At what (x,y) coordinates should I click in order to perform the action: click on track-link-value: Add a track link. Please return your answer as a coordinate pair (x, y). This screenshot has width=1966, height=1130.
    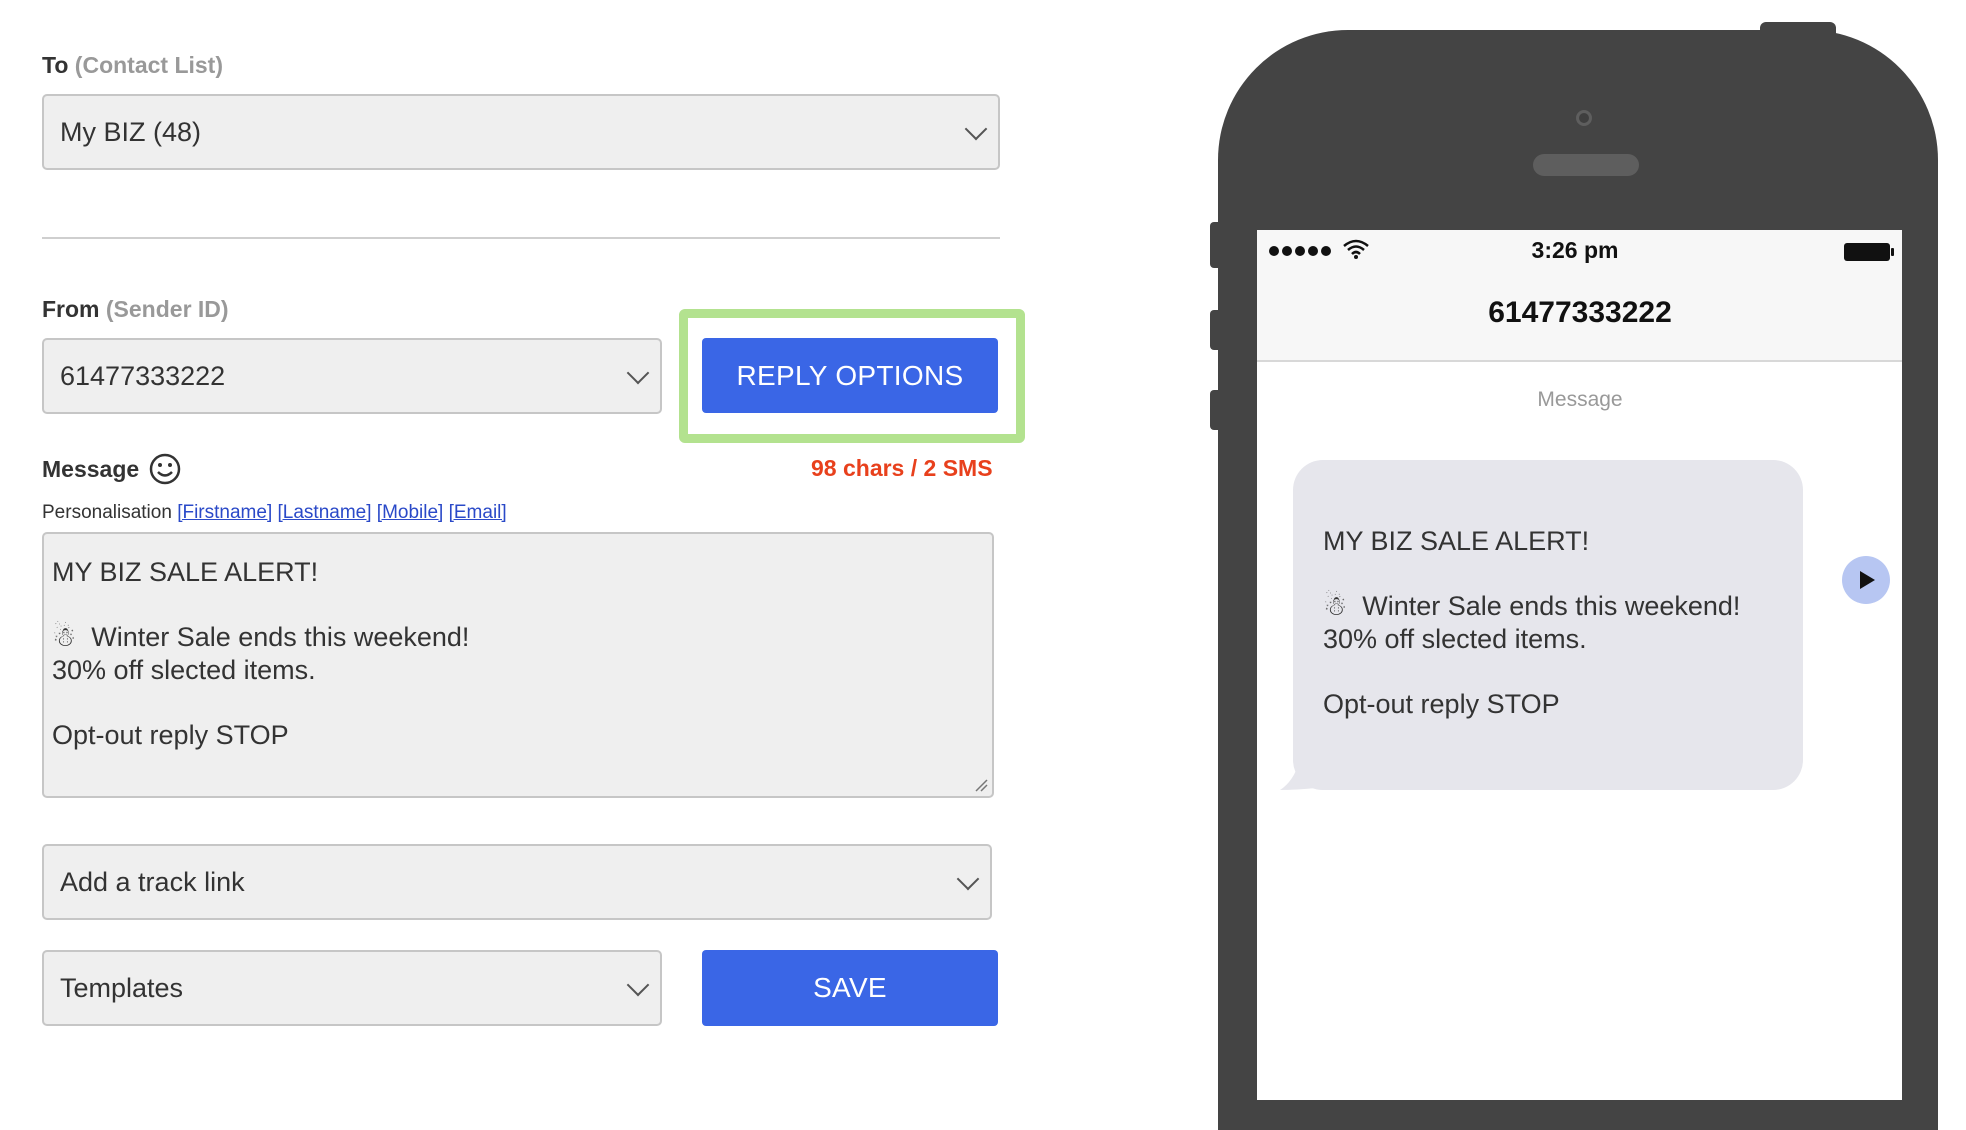
    Looking at the image, I should click on (152, 881).